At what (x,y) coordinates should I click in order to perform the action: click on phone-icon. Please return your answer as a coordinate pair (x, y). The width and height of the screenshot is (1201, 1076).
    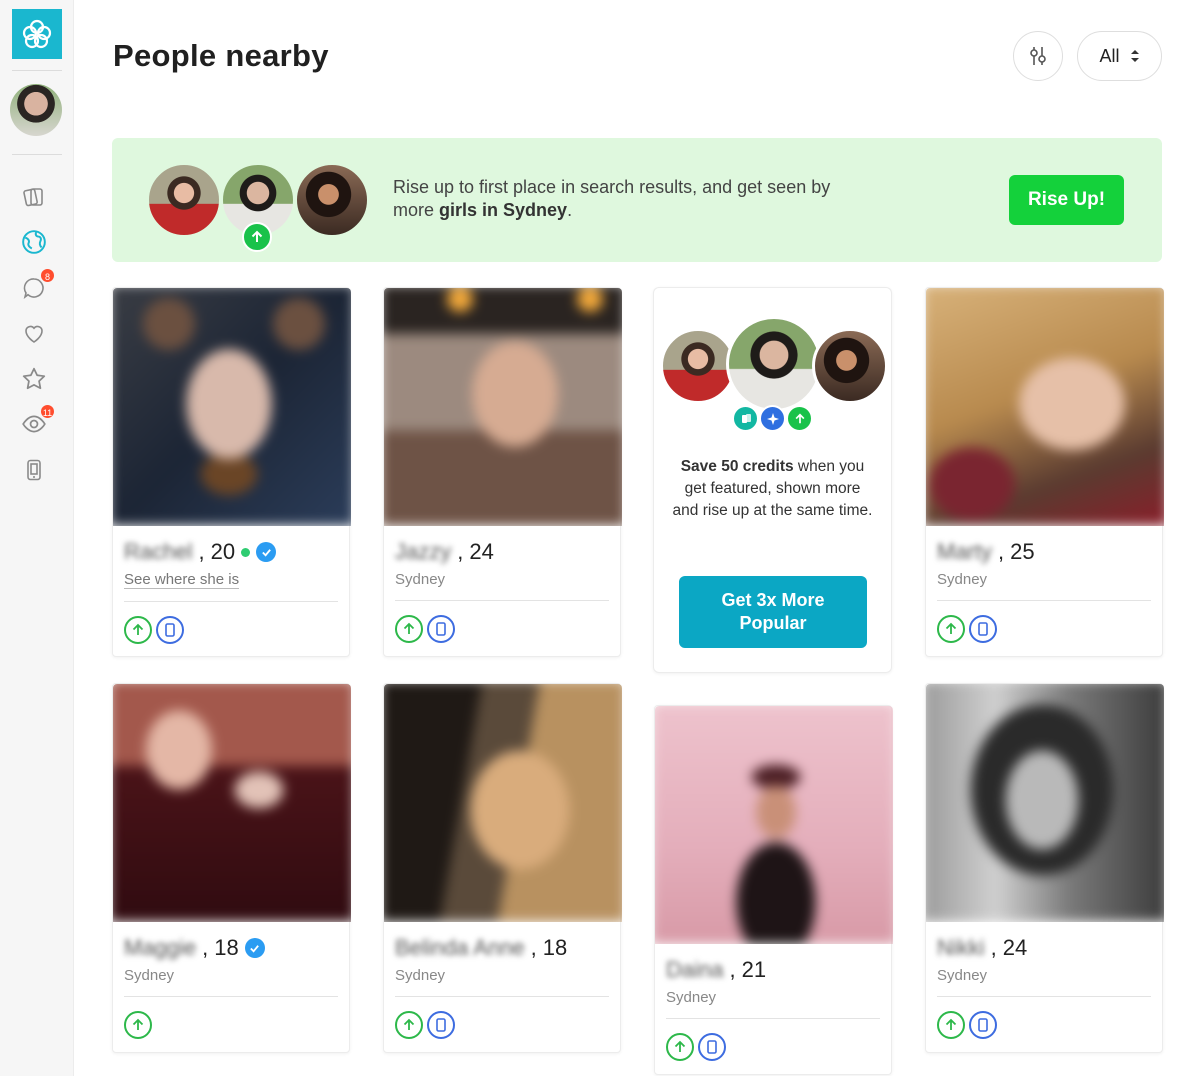
    Looking at the image, I should click on (34, 470).